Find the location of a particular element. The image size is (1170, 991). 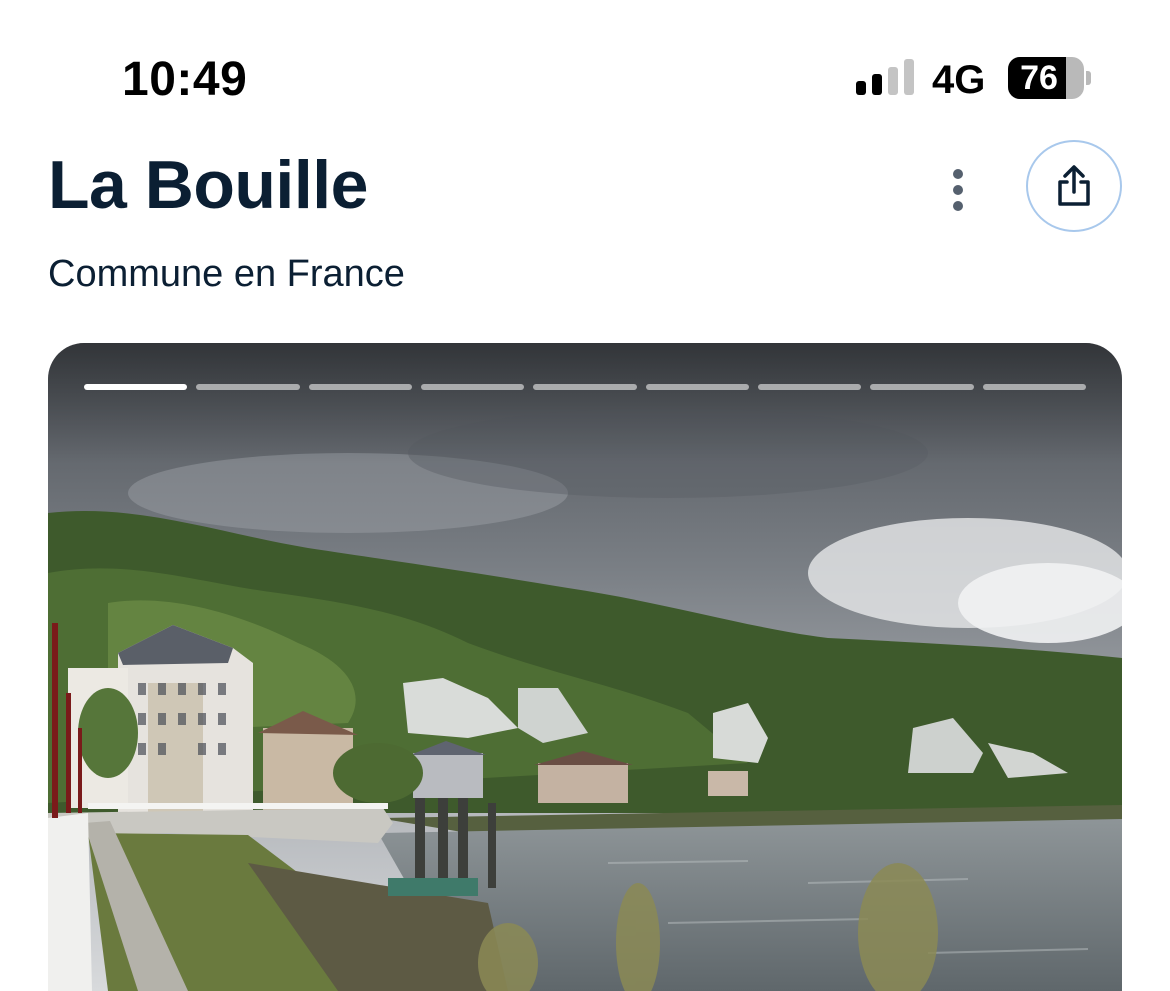

page-title: La Bouille is located at coordinates (208, 185).